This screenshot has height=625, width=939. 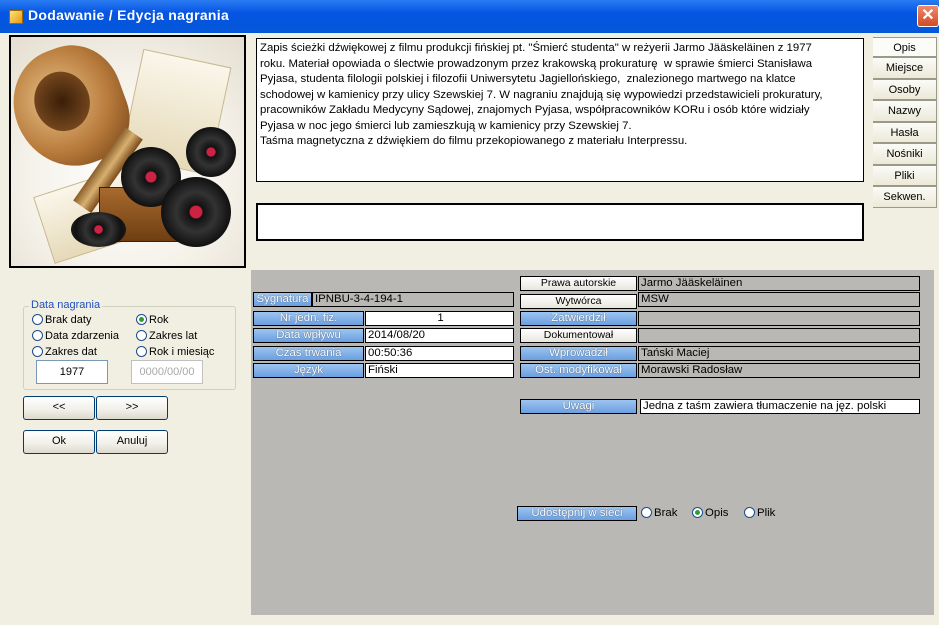 What do you see at coordinates (577, 513) in the screenshot?
I see `udostepnij-label: Udostępnij w sieci` at bounding box center [577, 513].